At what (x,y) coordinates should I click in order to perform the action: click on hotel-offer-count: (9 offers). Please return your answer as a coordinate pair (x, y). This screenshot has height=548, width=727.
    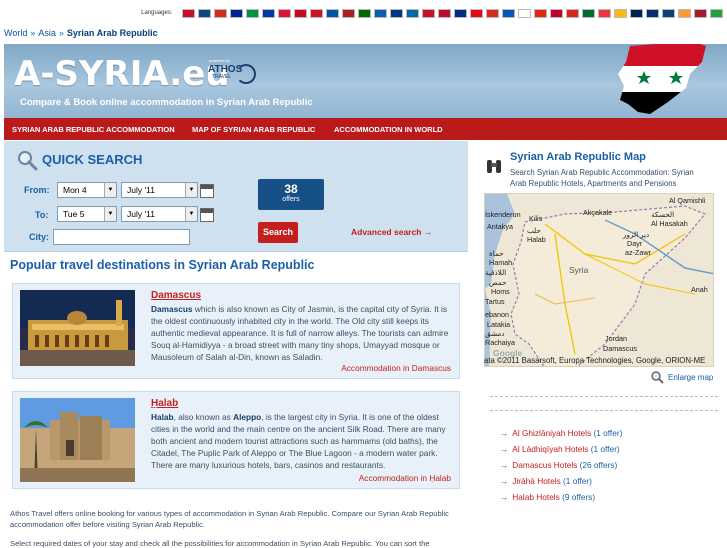
    Looking at the image, I should click on (579, 497).